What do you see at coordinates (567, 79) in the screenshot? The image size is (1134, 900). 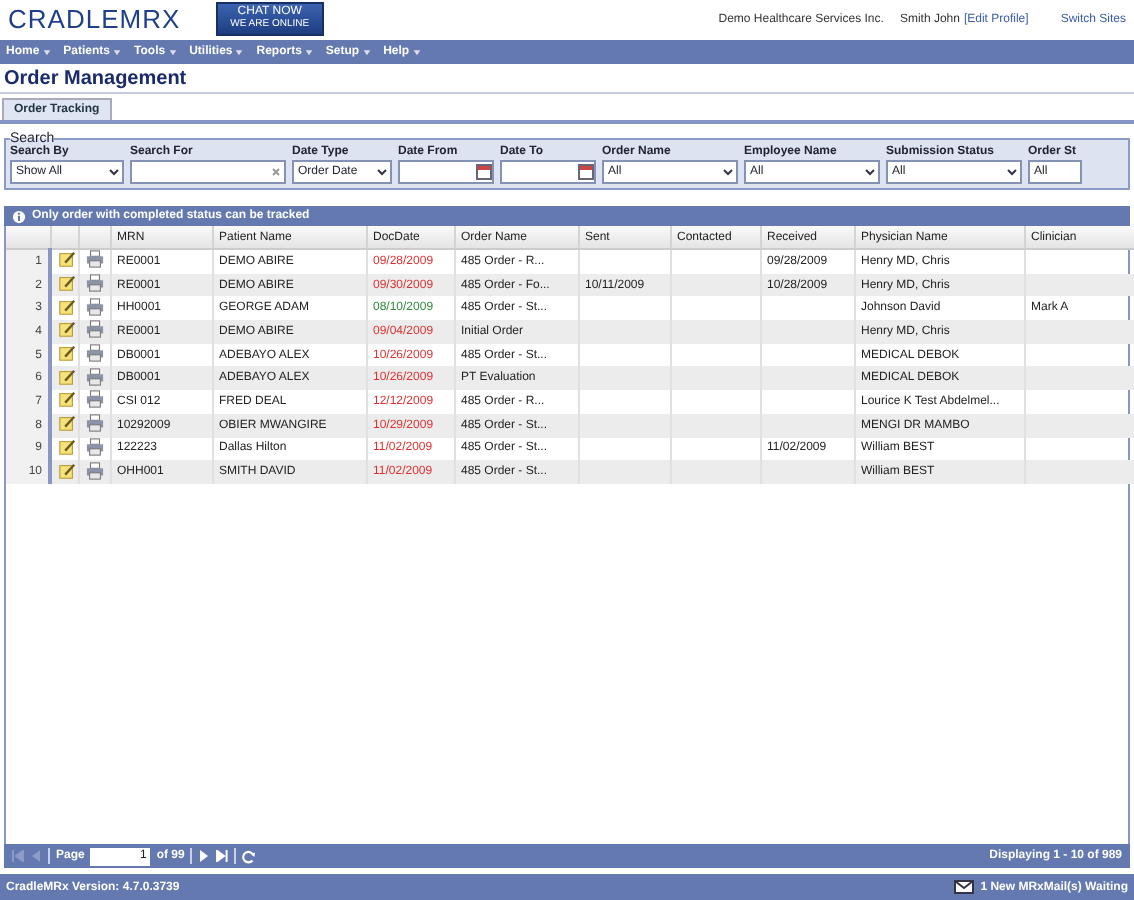 I see `page-title: Order Management` at bounding box center [567, 79].